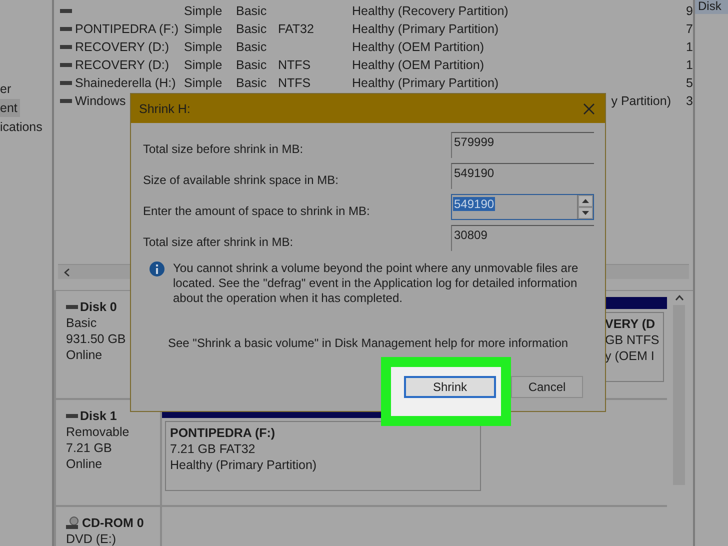 Image resolution: width=728 pixels, height=546 pixels. I want to click on cancel-button: Cancel, so click(547, 387).